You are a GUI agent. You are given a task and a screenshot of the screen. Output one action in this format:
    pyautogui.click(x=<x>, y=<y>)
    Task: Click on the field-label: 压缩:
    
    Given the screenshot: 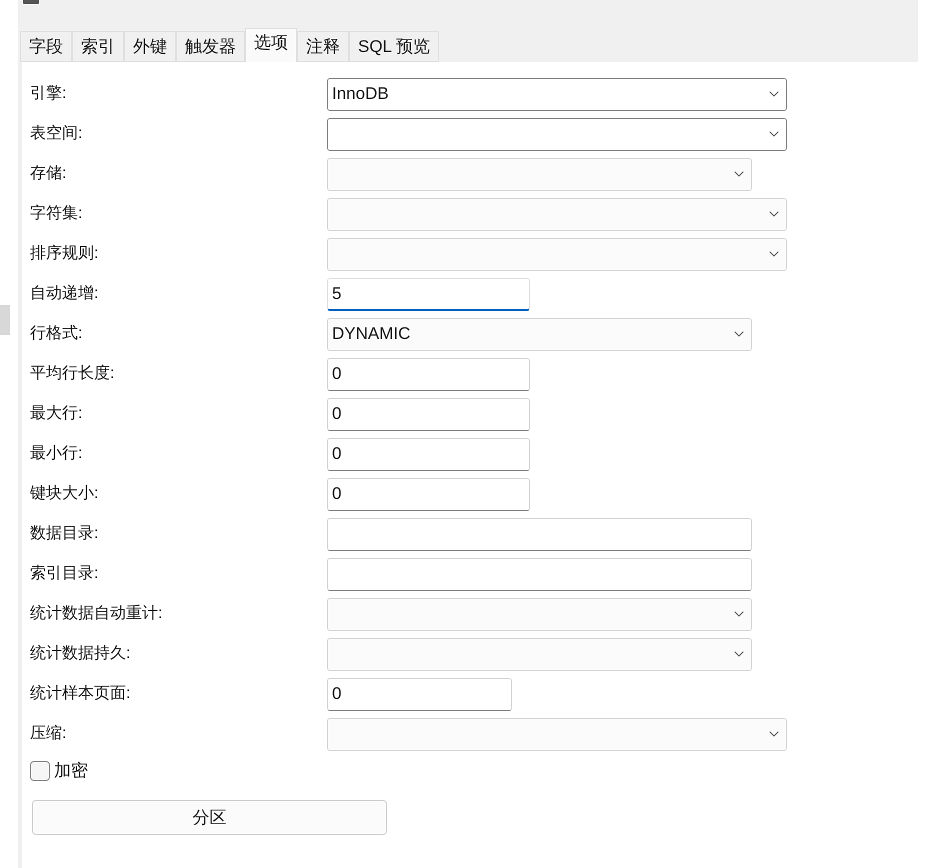 What is the action you would take?
    pyautogui.click(x=48, y=734)
    